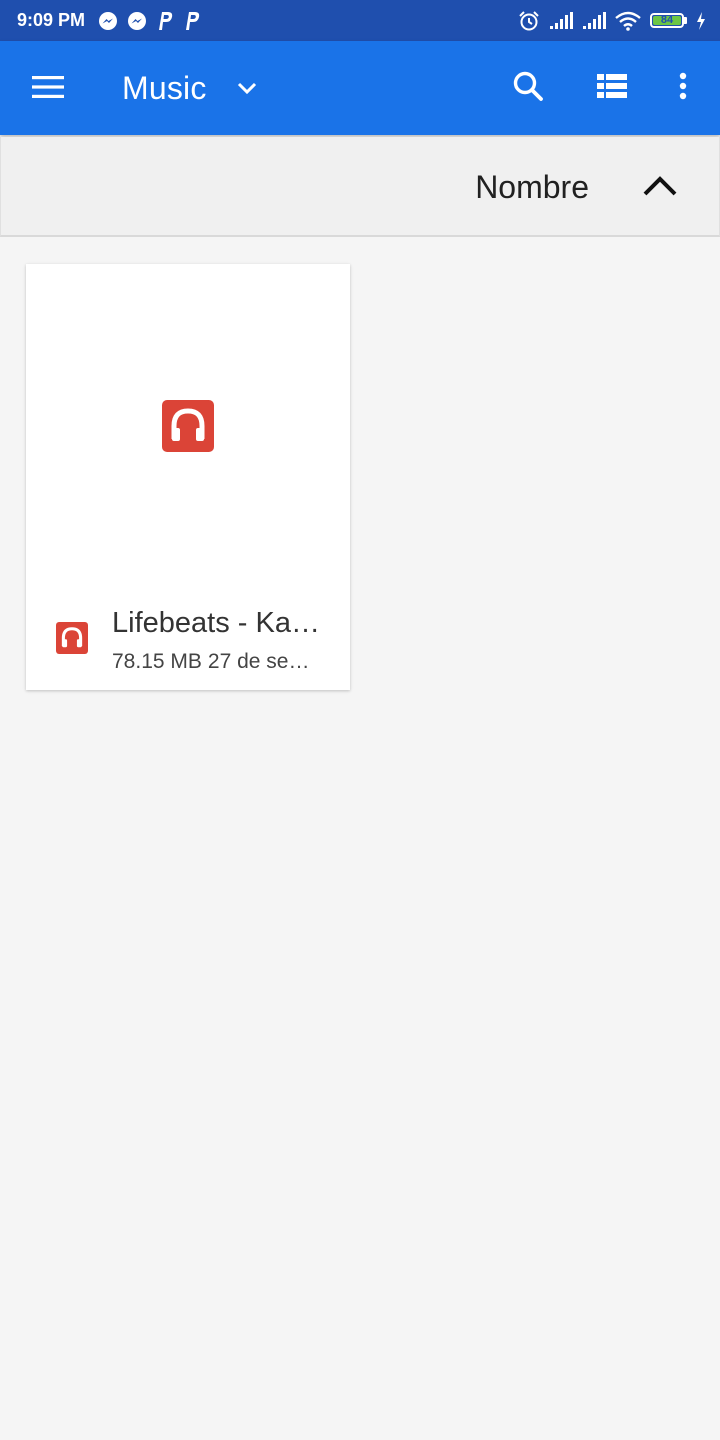 The height and width of the screenshot is (1440, 720). I want to click on battery-level: 84, so click(667, 20).